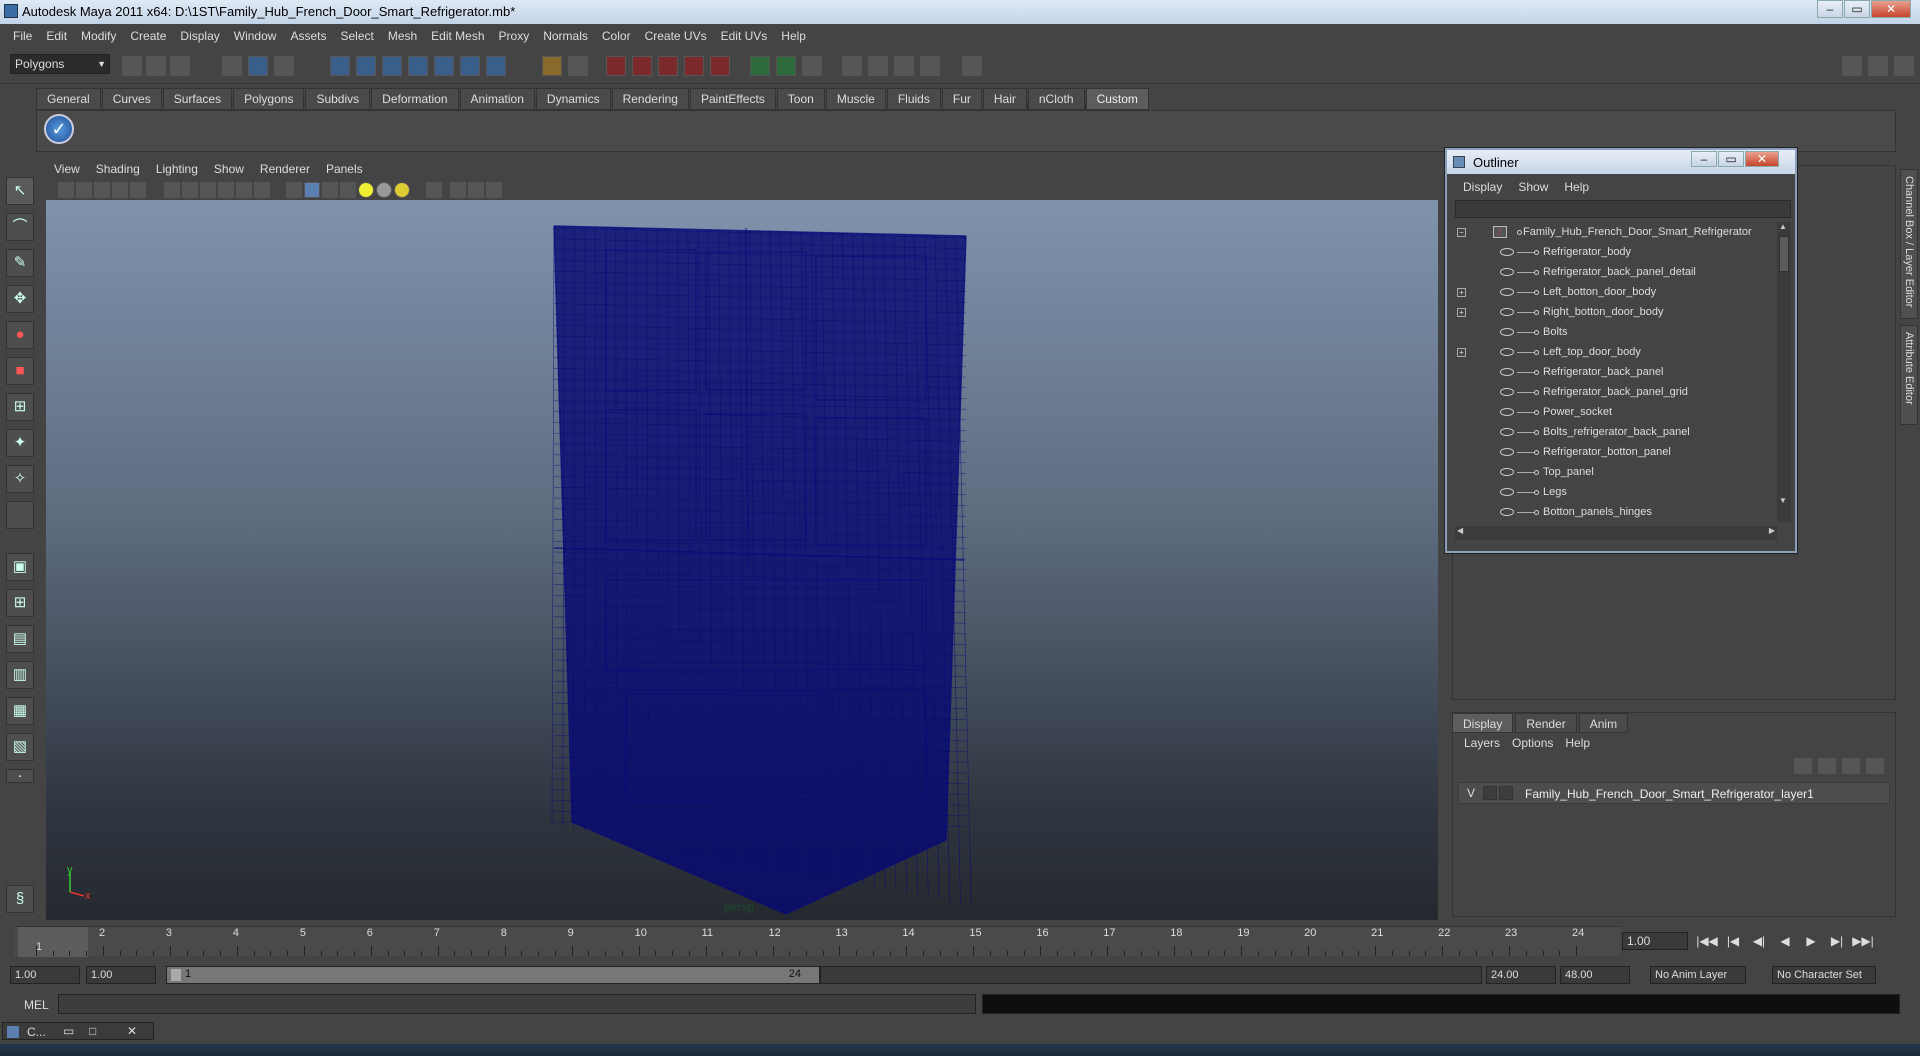  What do you see at coordinates (67, 170) in the screenshot?
I see `viewport-menu-view: View` at bounding box center [67, 170].